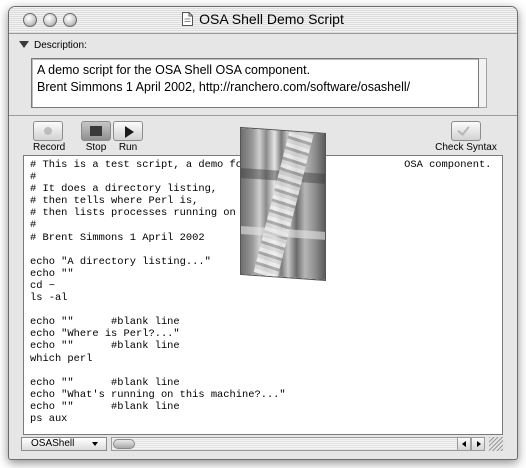 This screenshot has width=526, height=468. I want to click on divider, so click(263, 115).